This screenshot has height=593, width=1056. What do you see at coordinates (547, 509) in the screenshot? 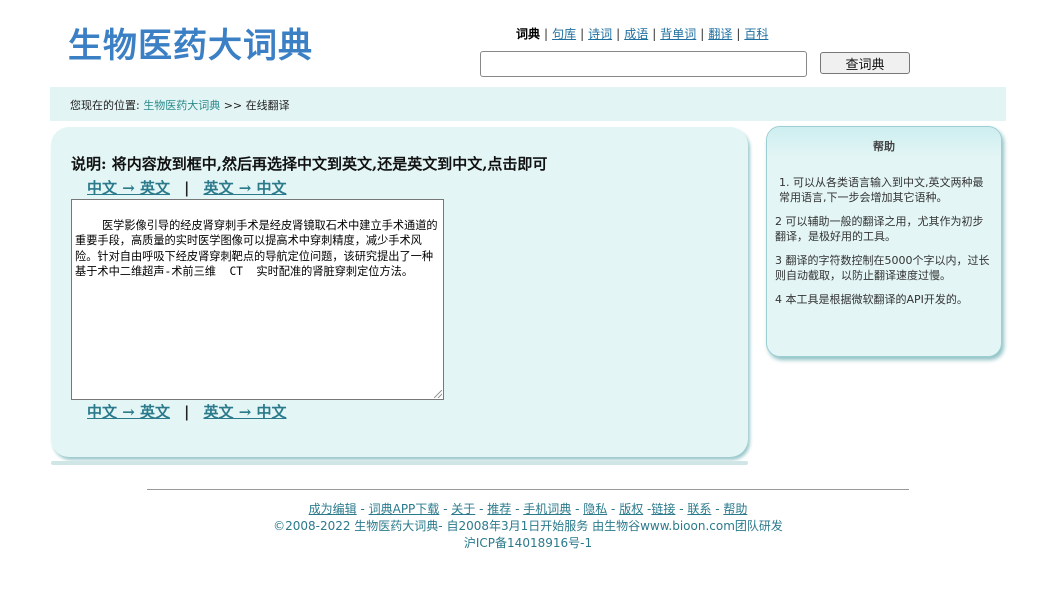
I see `footer-link-mobile: 手机词典` at bounding box center [547, 509].